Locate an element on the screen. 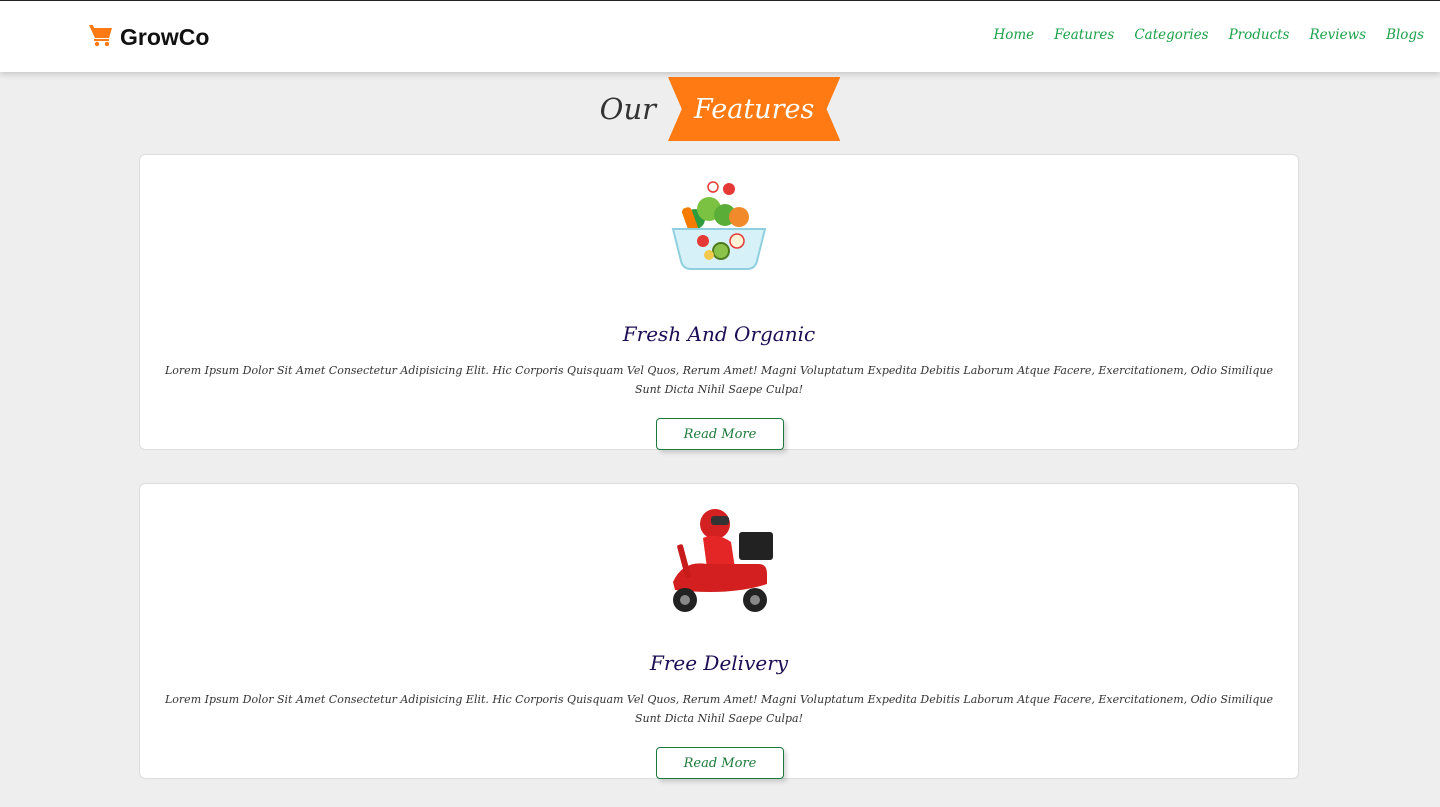  nav-categories: Categories is located at coordinates (1171, 35).